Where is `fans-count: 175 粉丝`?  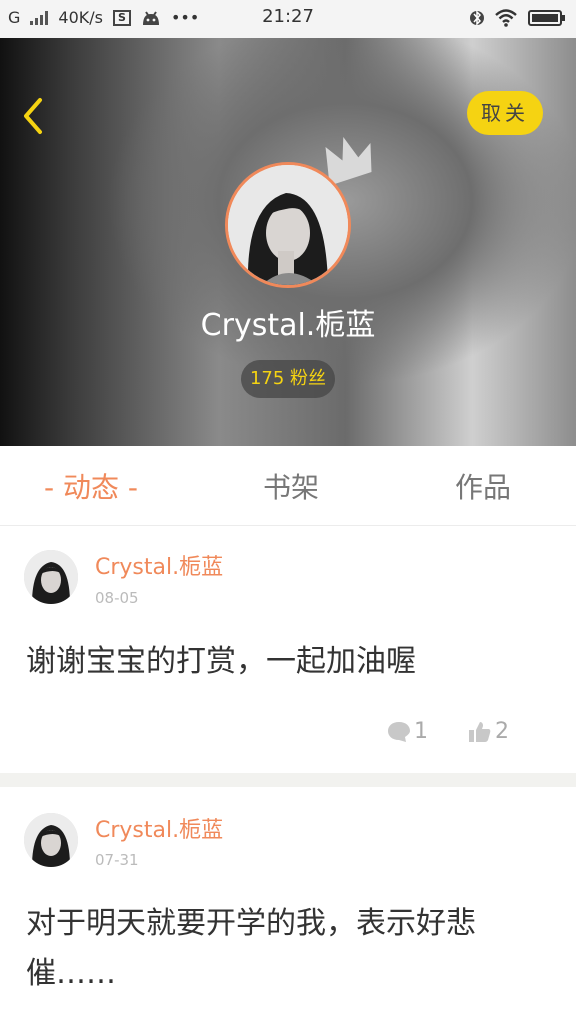 fans-count: 175 粉丝 is located at coordinates (288, 379).